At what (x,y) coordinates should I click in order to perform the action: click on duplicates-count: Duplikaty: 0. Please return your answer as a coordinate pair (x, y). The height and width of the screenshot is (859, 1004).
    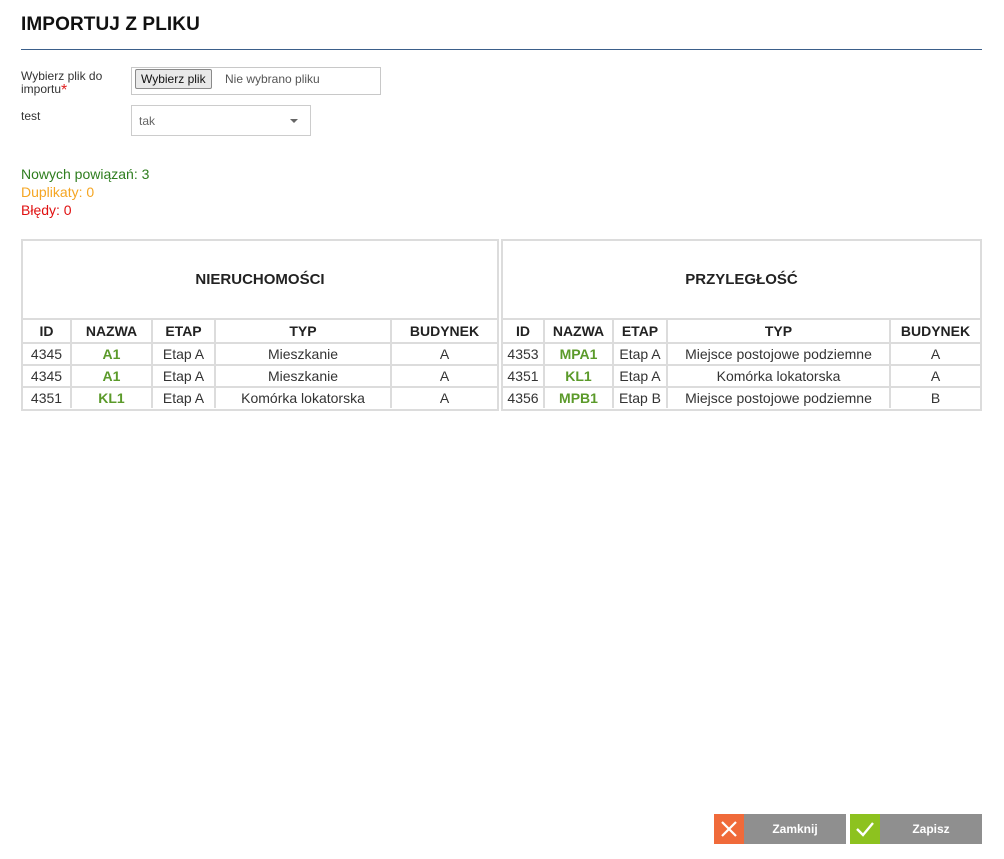
    Looking at the image, I should click on (58, 192).